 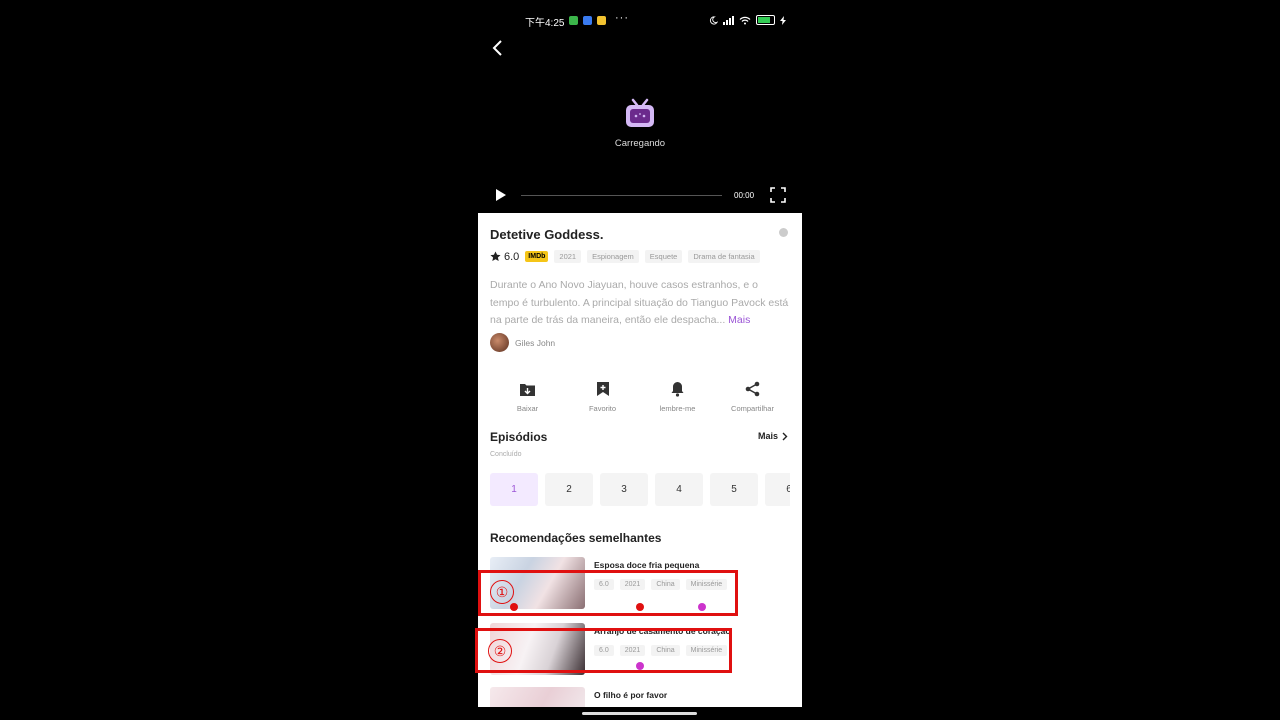 What do you see at coordinates (783, 232) in the screenshot?
I see `info-icon` at bounding box center [783, 232].